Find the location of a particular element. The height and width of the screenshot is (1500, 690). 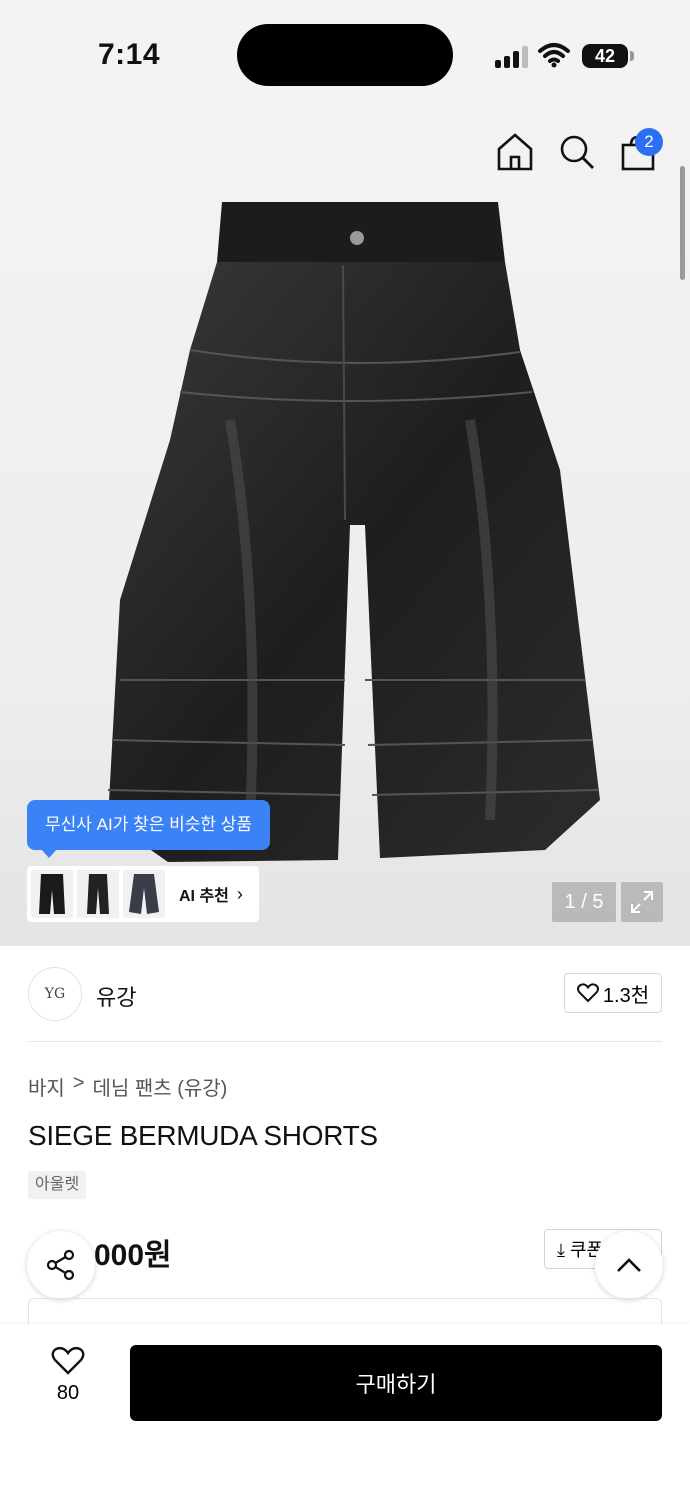

buy-button: 구매하기 is located at coordinates (396, 1383).